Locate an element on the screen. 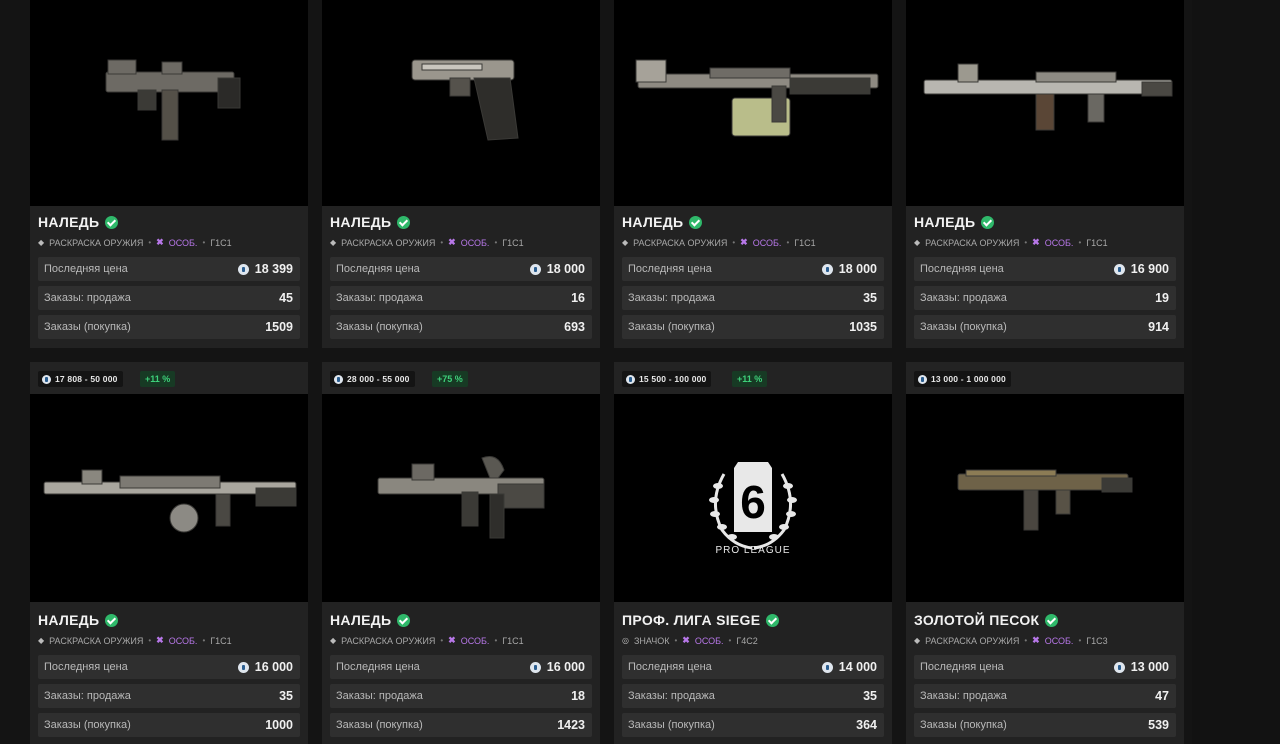  pro-league-logo-icon: 6 PRO LEAGUE is located at coordinates (753, 509).